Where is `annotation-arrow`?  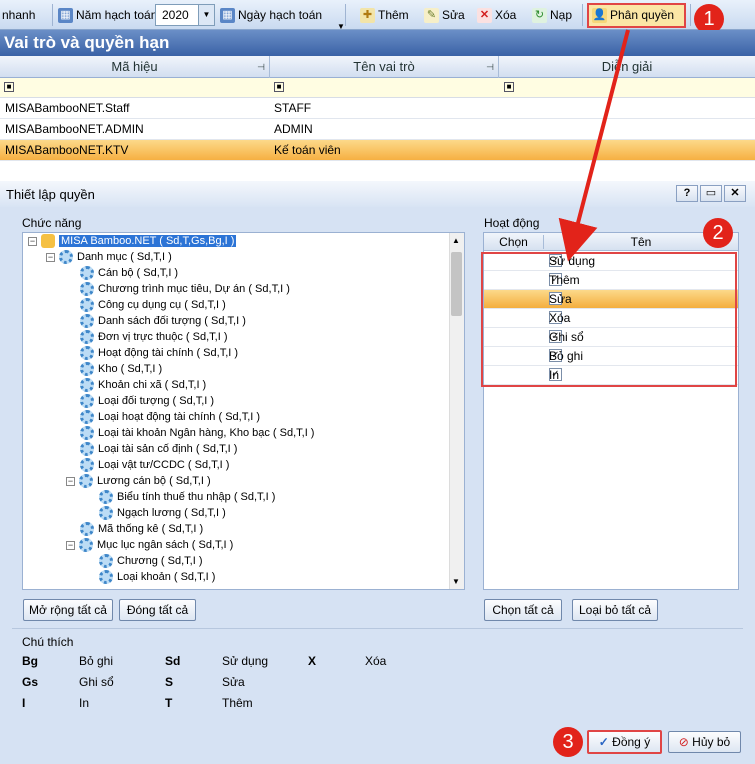 annotation-arrow is located at coordinates (594, 145).